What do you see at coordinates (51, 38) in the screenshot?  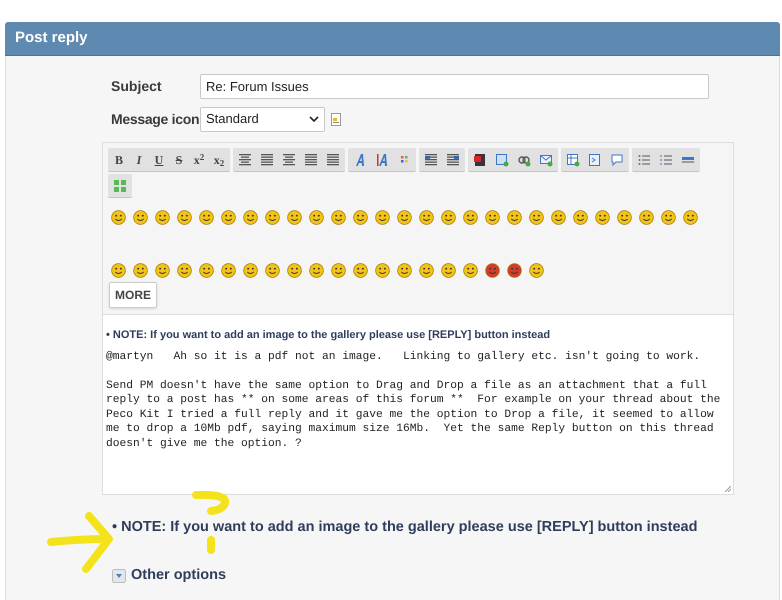 I see `panel-title: Post reply` at bounding box center [51, 38].